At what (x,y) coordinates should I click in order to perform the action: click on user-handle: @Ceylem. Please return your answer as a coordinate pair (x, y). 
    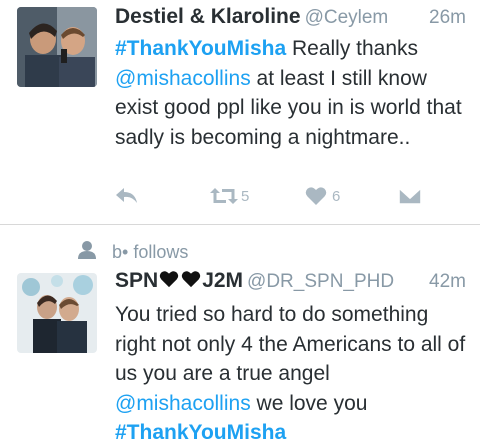
    Looking at the image, I should click on (347, 17).